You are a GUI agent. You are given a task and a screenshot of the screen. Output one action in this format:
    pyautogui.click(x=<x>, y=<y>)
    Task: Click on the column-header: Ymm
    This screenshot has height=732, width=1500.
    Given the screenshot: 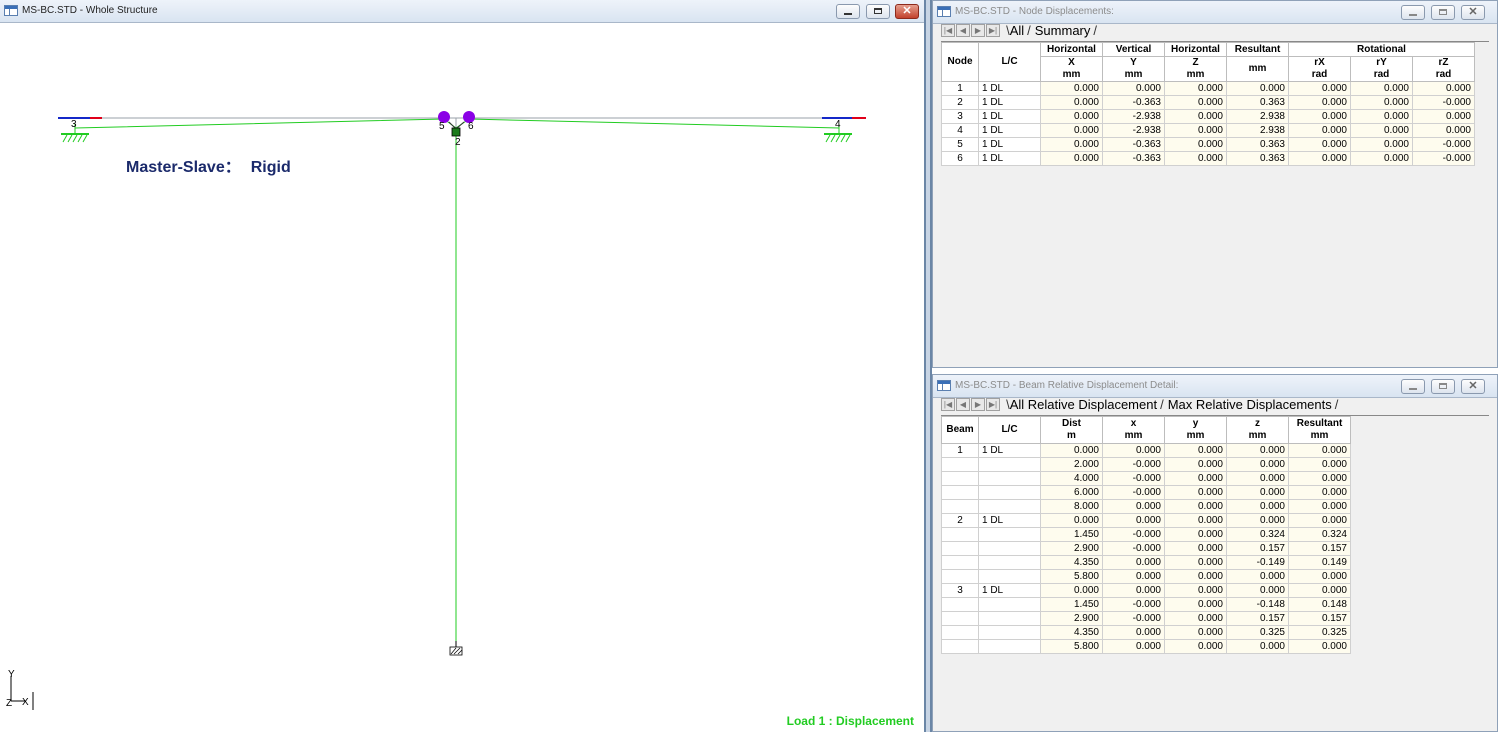 What is the action you would take?
    pyautogui.click(x=1133, y=69)
    